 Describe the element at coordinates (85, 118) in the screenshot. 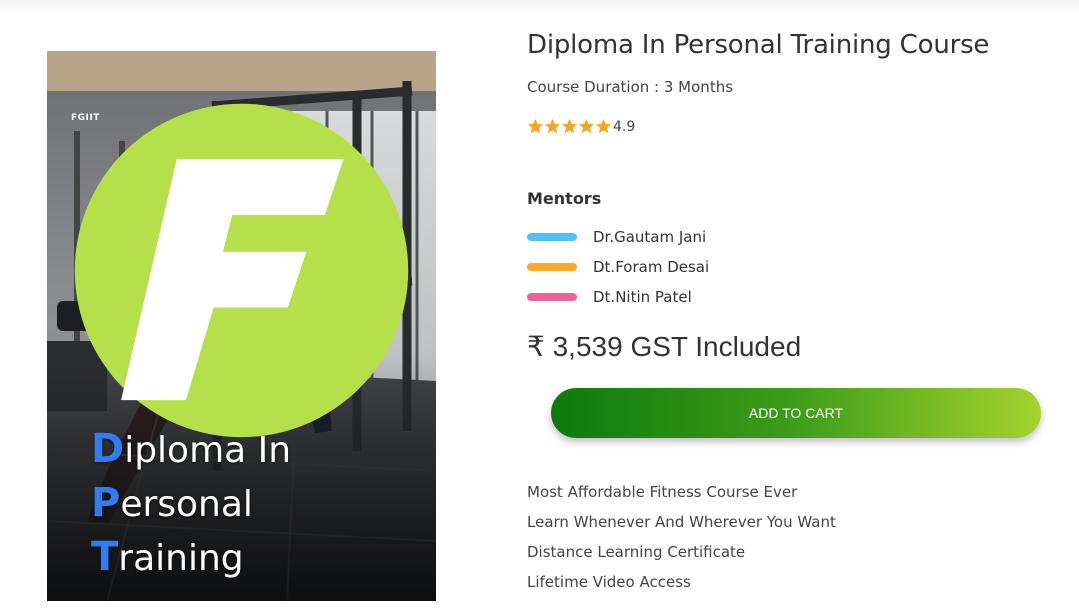

I see `brand-name: FGIIT` at that location.